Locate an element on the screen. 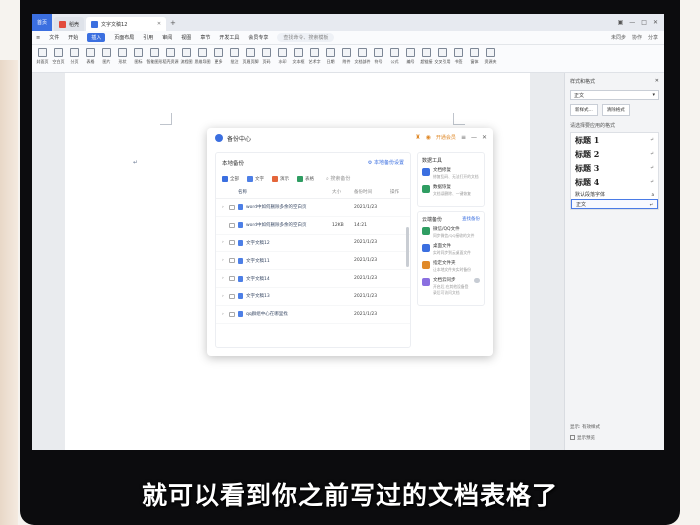  toolbar-tool: 形状 is located at coordinates (122, 56).